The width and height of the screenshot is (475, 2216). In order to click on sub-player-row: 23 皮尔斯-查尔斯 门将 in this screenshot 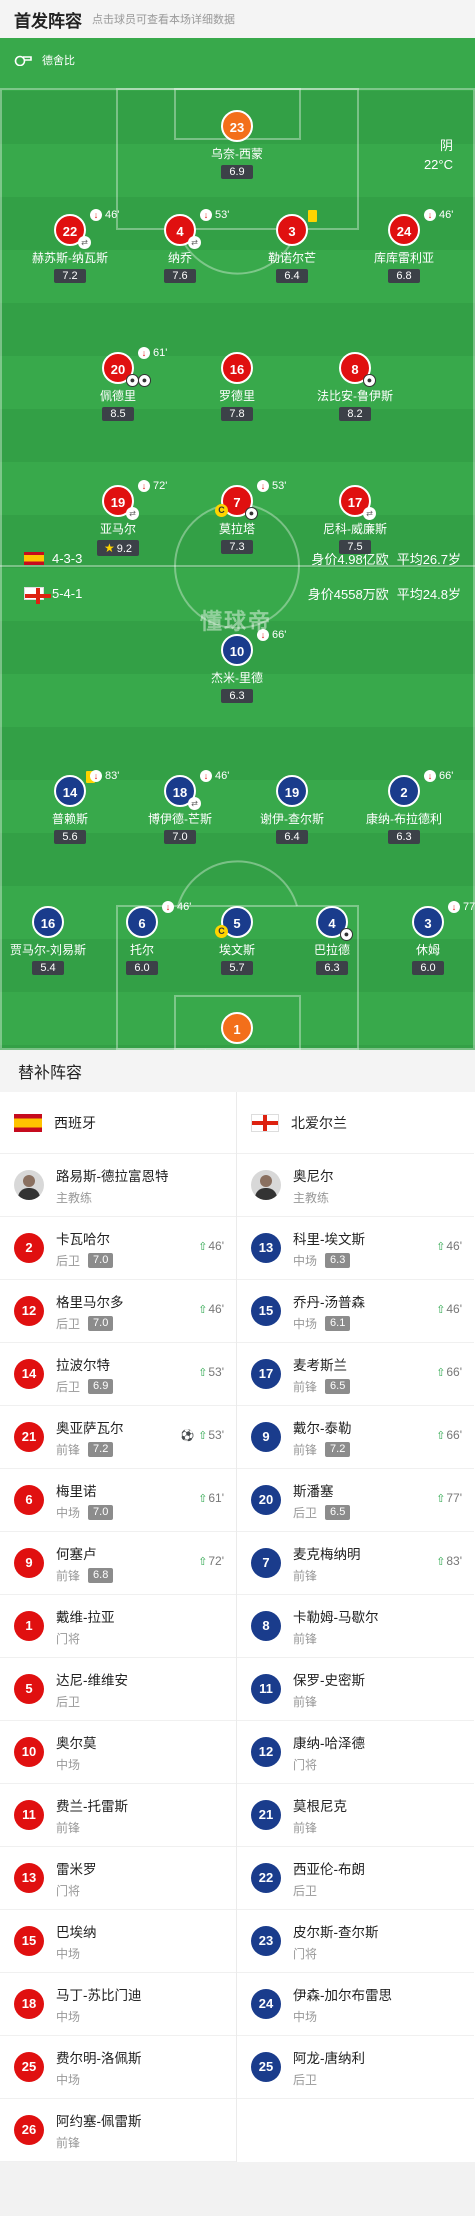, I will do `click(355, 1941)`.